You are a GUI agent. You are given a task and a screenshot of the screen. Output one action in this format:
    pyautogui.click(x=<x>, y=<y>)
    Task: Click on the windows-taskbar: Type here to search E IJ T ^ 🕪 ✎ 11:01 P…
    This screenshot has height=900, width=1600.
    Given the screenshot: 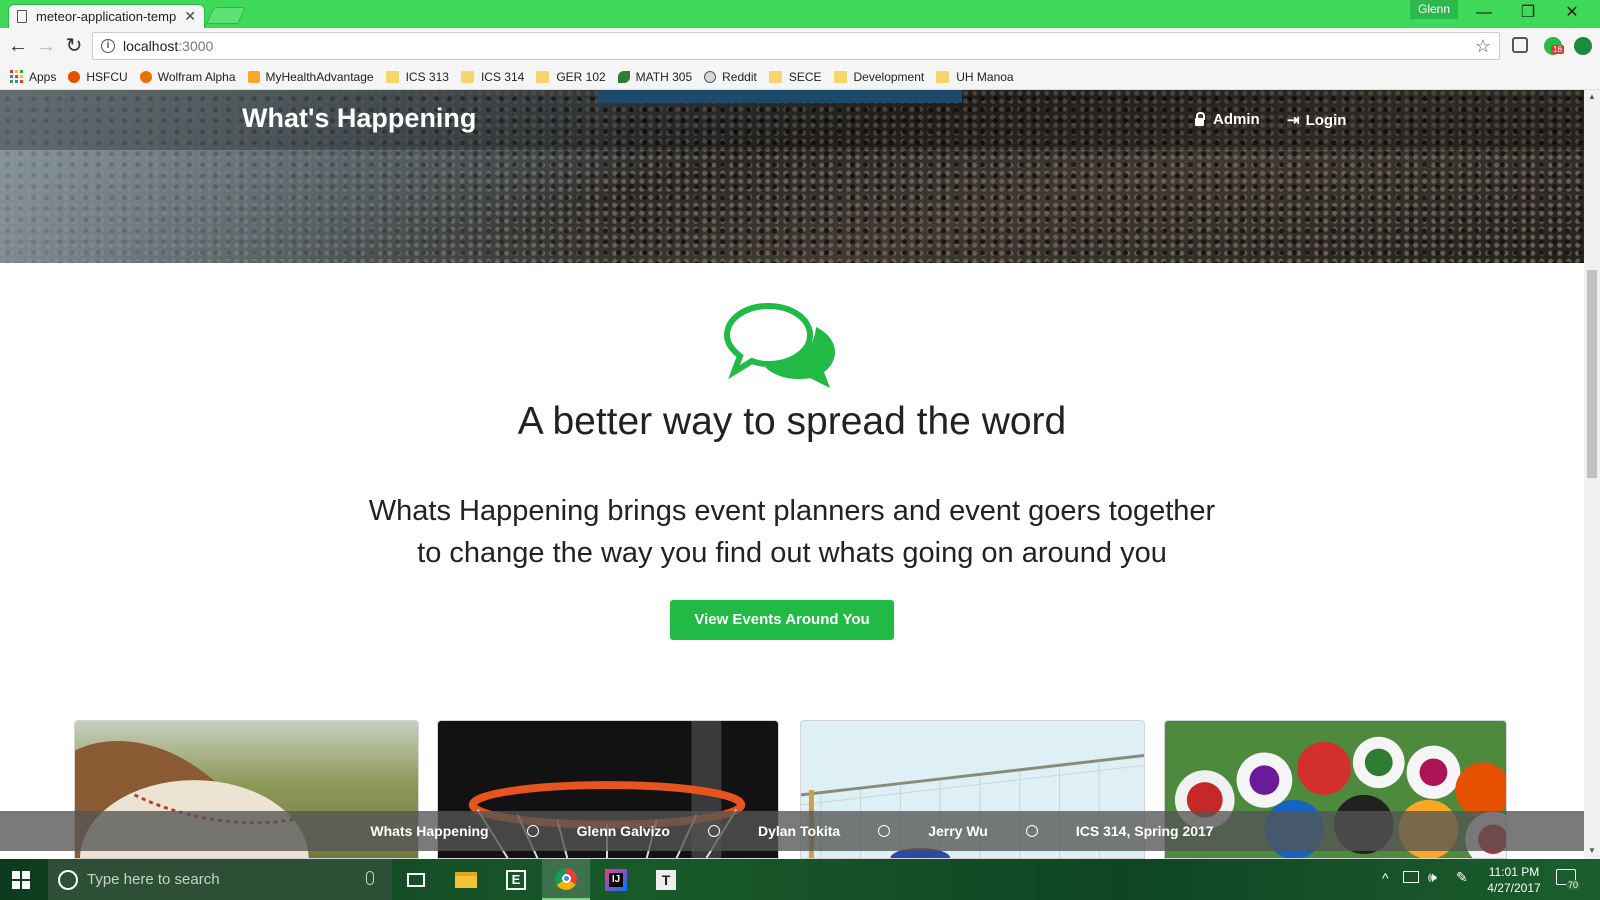 What is the action you would take?
    pyautogui.click(x=800, y=879)
    